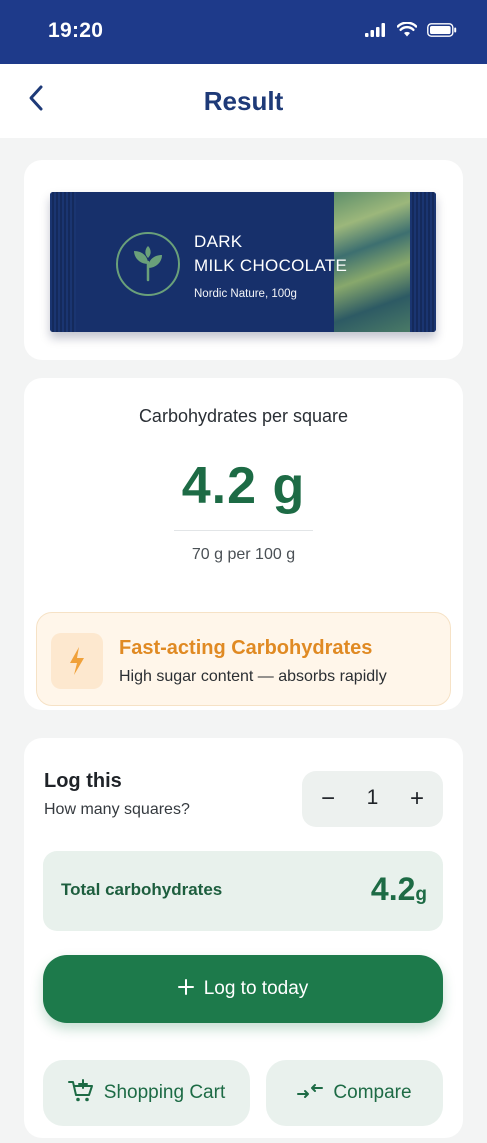  I want to click on increment-button: +, so click(417, 799).